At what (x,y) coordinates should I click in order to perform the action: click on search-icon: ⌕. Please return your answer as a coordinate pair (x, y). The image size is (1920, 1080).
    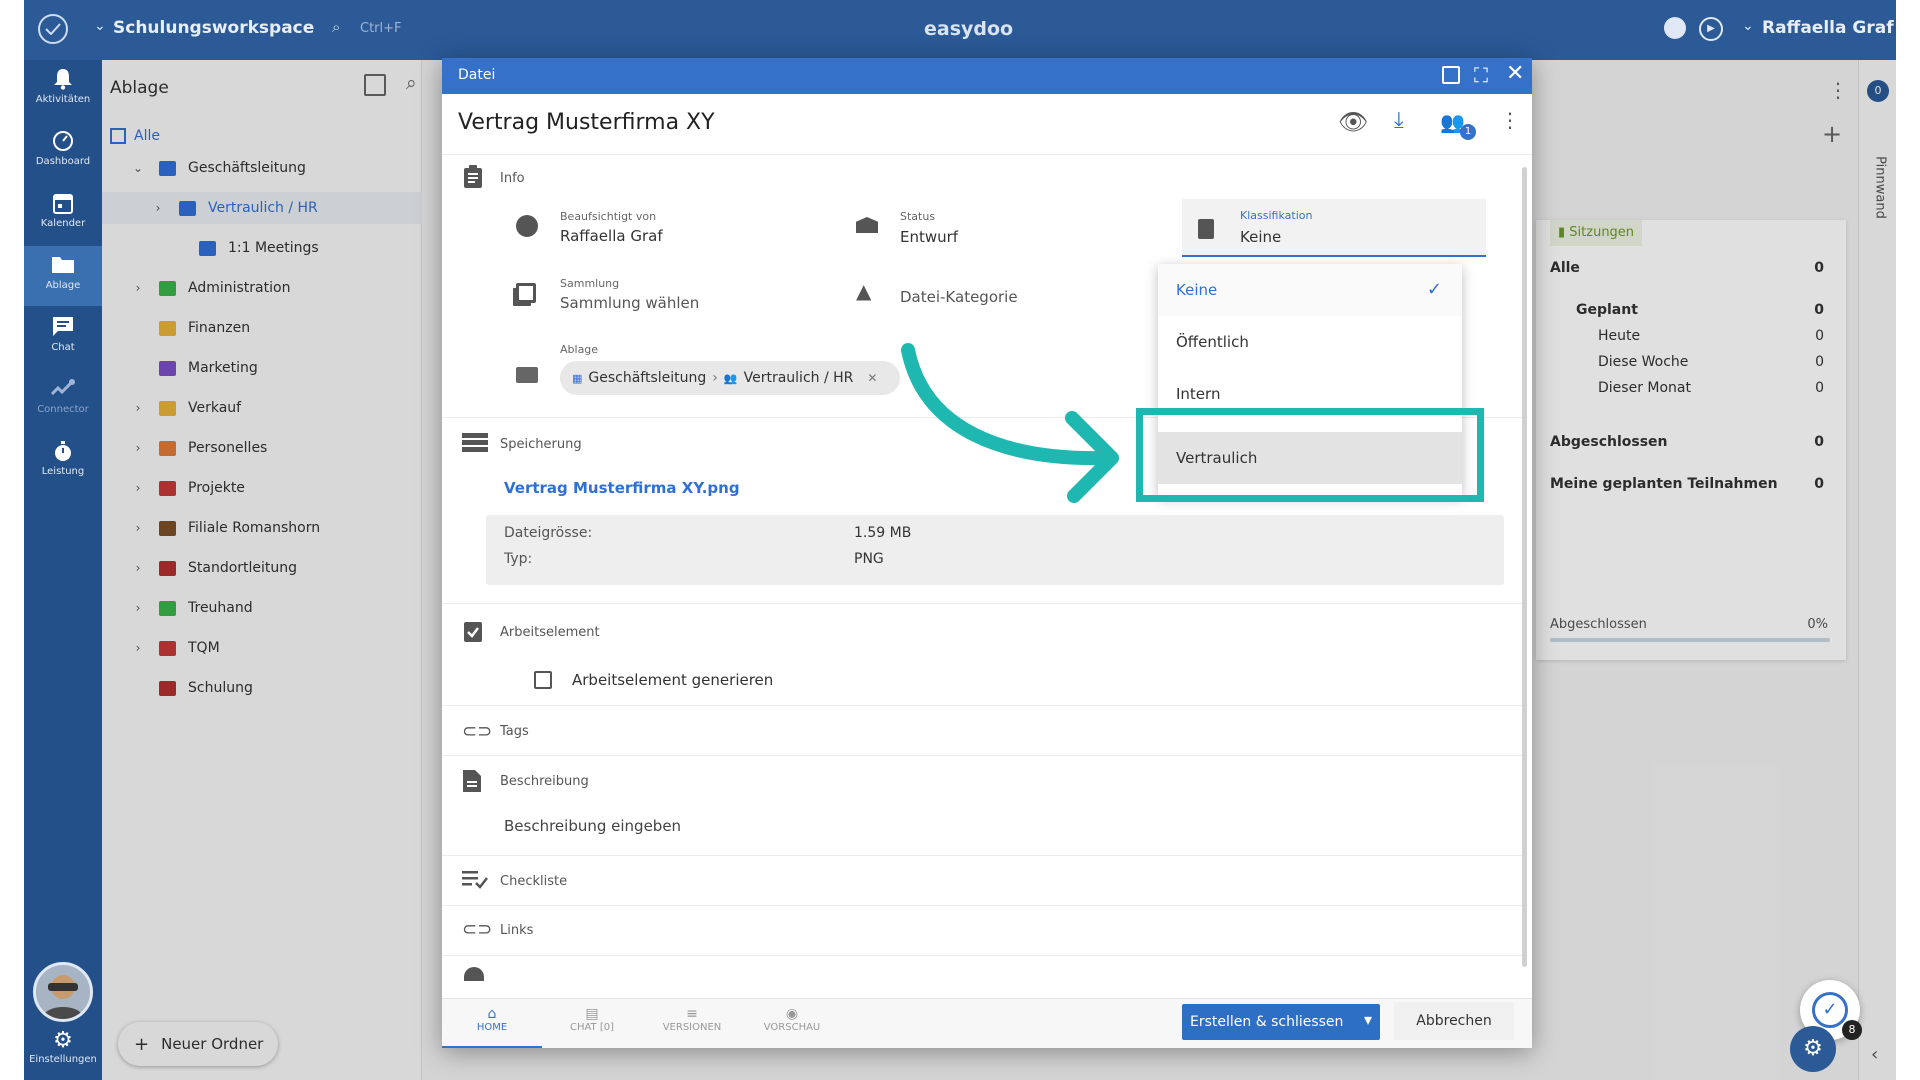
    Looking at the image, I should click on (336, 27).